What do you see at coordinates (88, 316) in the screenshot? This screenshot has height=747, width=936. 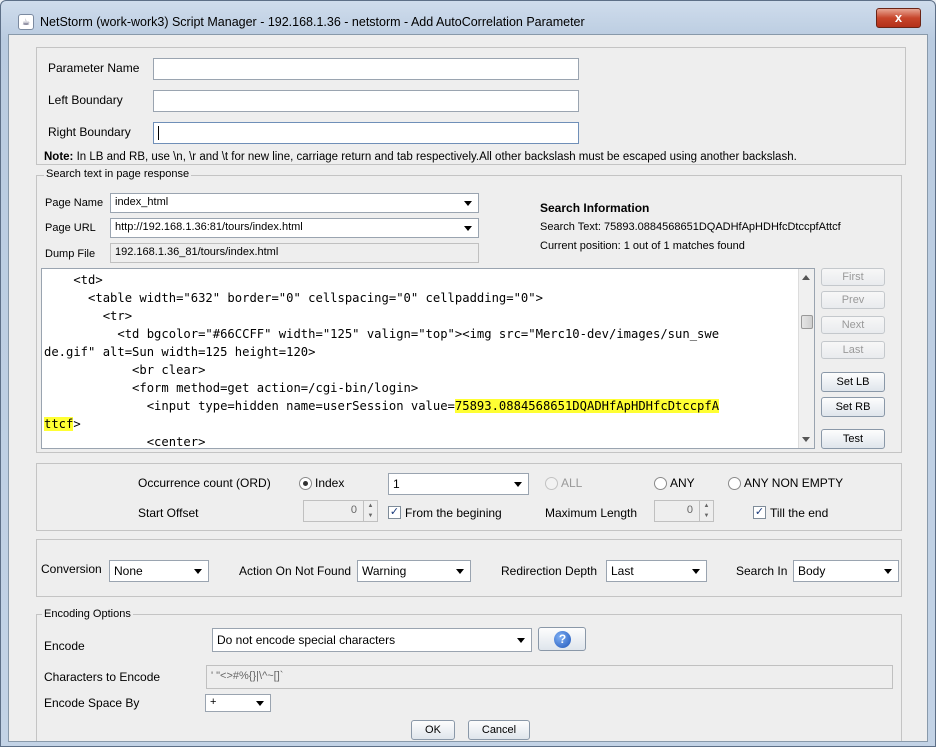 I see `code-line: <tr>` at bounding box center [88, 316].